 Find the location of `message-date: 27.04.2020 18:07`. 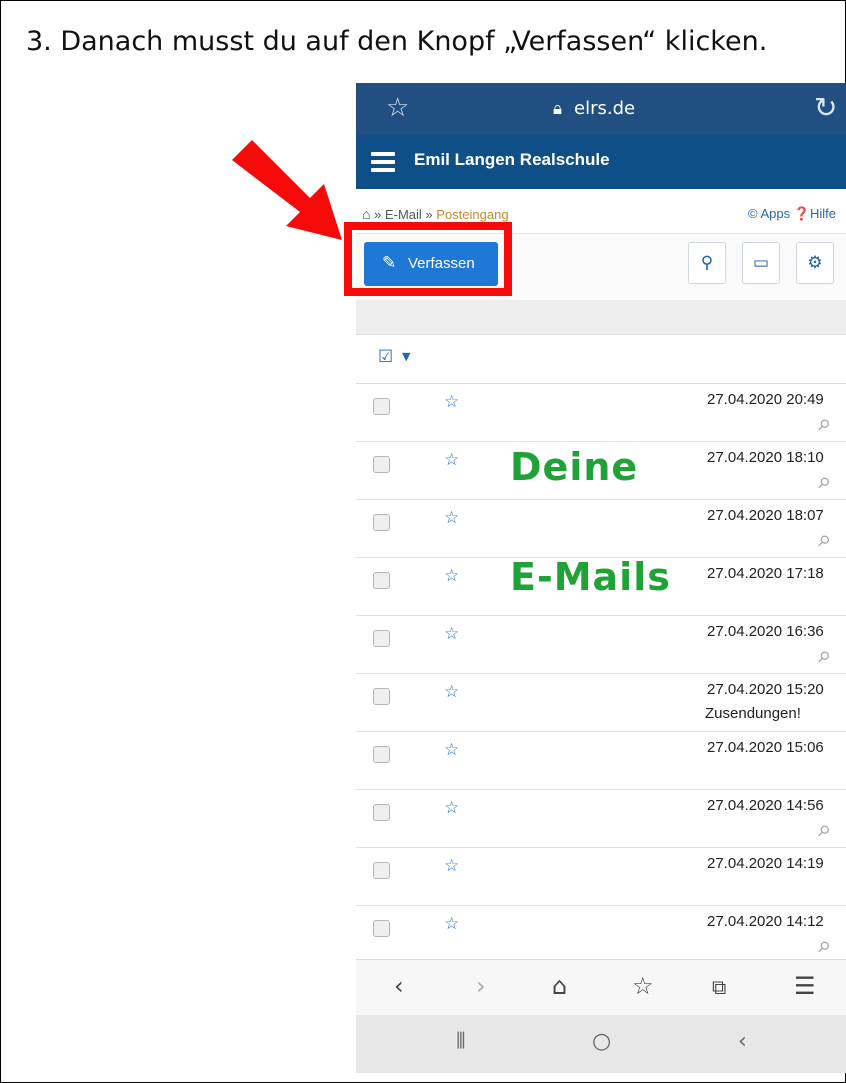

message-date: 27.04.2020 18:07 is located at coordinates (765, 515).